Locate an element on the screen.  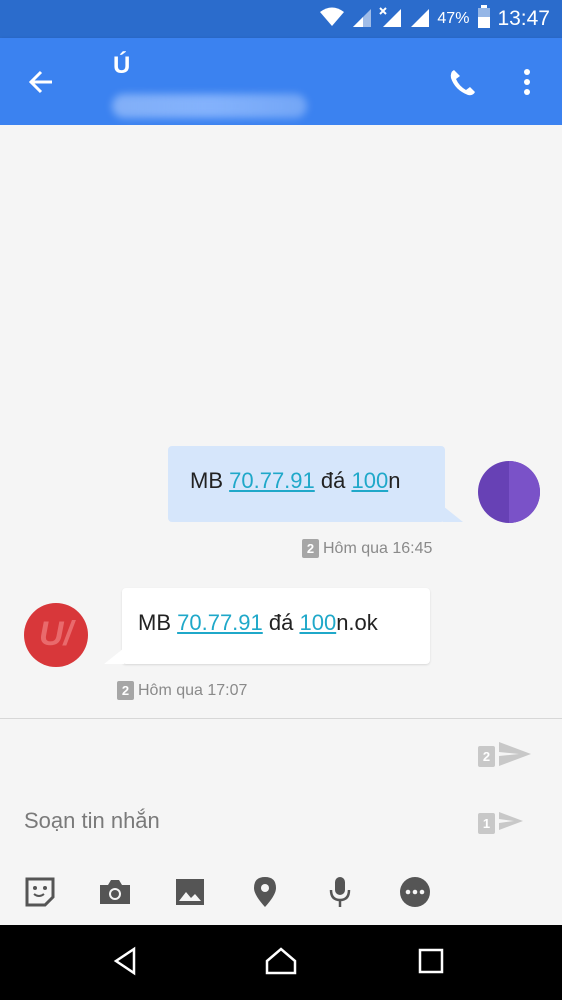
contact-avatar-mark: U/ is located at coordinates (56, 634).